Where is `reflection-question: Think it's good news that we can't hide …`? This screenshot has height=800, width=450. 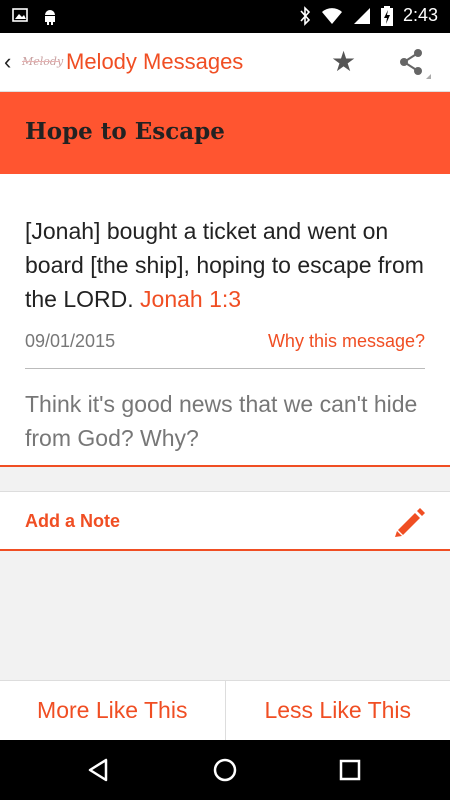 reflection-question: Think it's good news that we can't hide … is located at coordinates (221, 421).